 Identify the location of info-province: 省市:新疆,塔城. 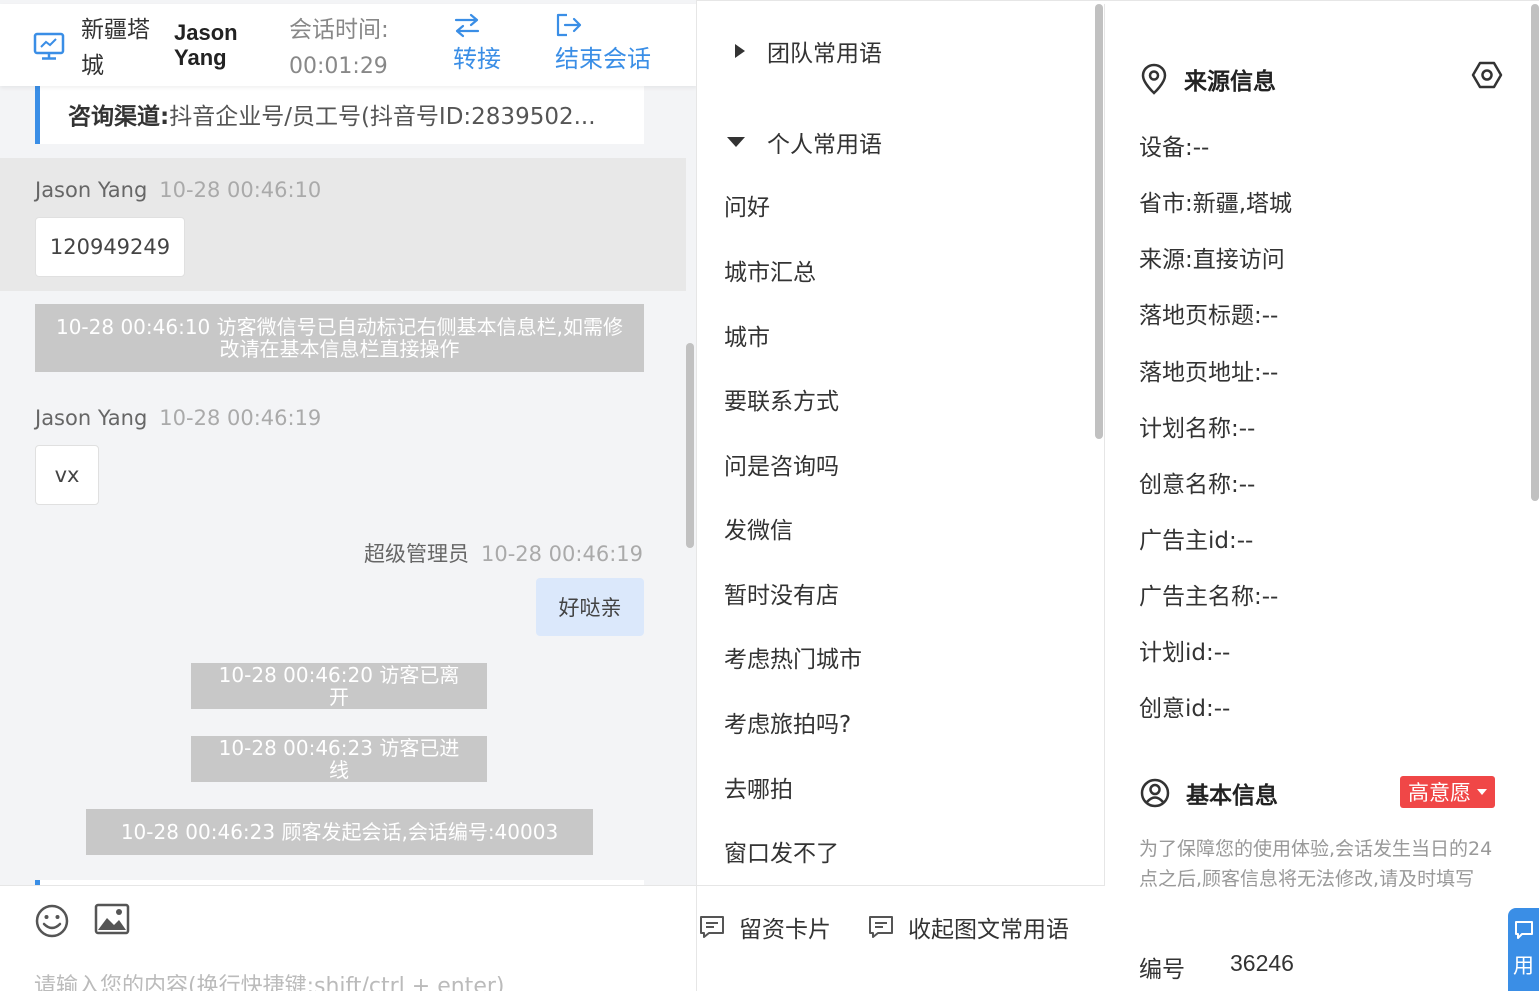
(1216, 204).